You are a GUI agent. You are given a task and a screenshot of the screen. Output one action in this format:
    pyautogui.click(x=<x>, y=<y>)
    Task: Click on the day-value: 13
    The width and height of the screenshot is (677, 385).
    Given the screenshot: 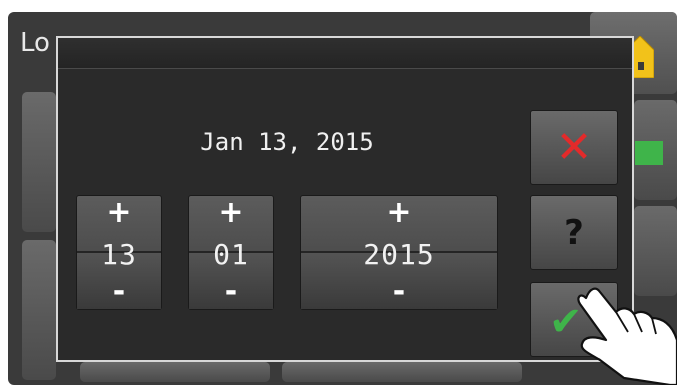 What is the action you would take?
    pyautogui.click(x=119, y=254)
    